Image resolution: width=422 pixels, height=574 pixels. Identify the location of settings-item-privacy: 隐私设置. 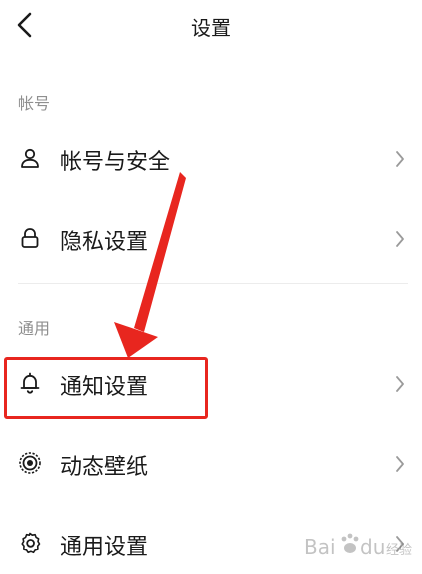
(211, 240).